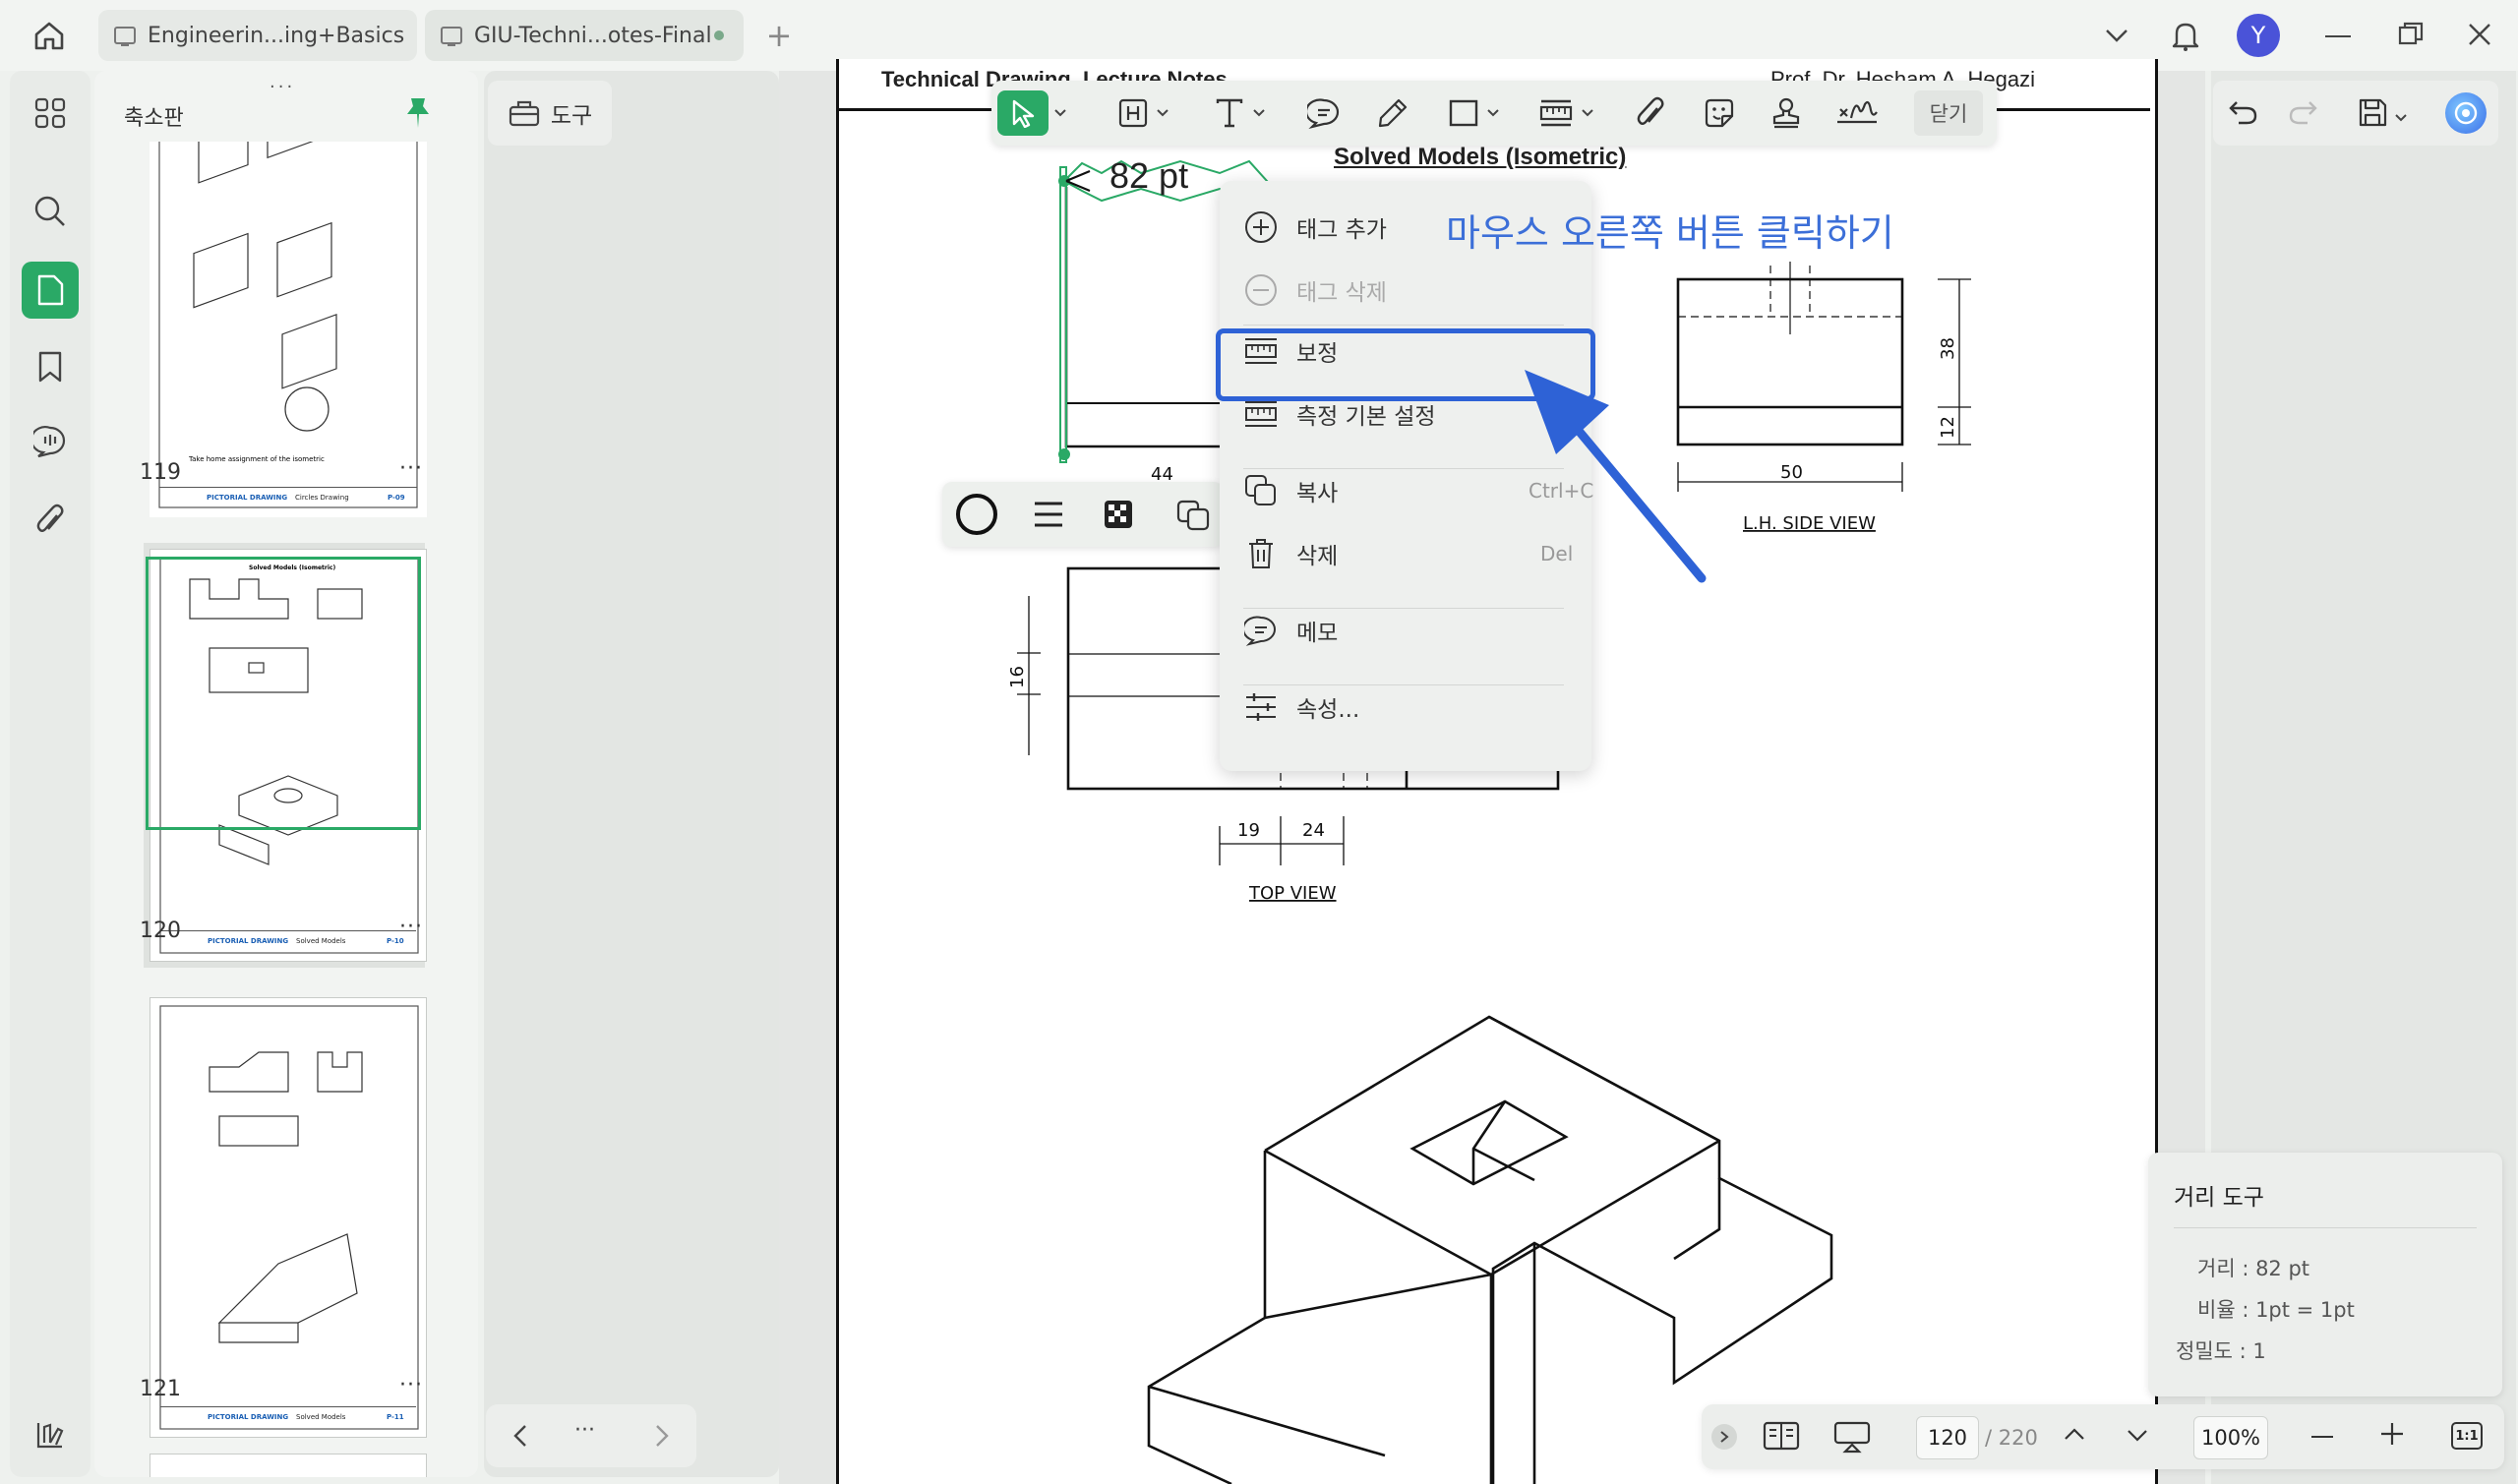 This screenshot has height=1484, width=2518. I want to click on text-tool-icon, so click(1229, 113).